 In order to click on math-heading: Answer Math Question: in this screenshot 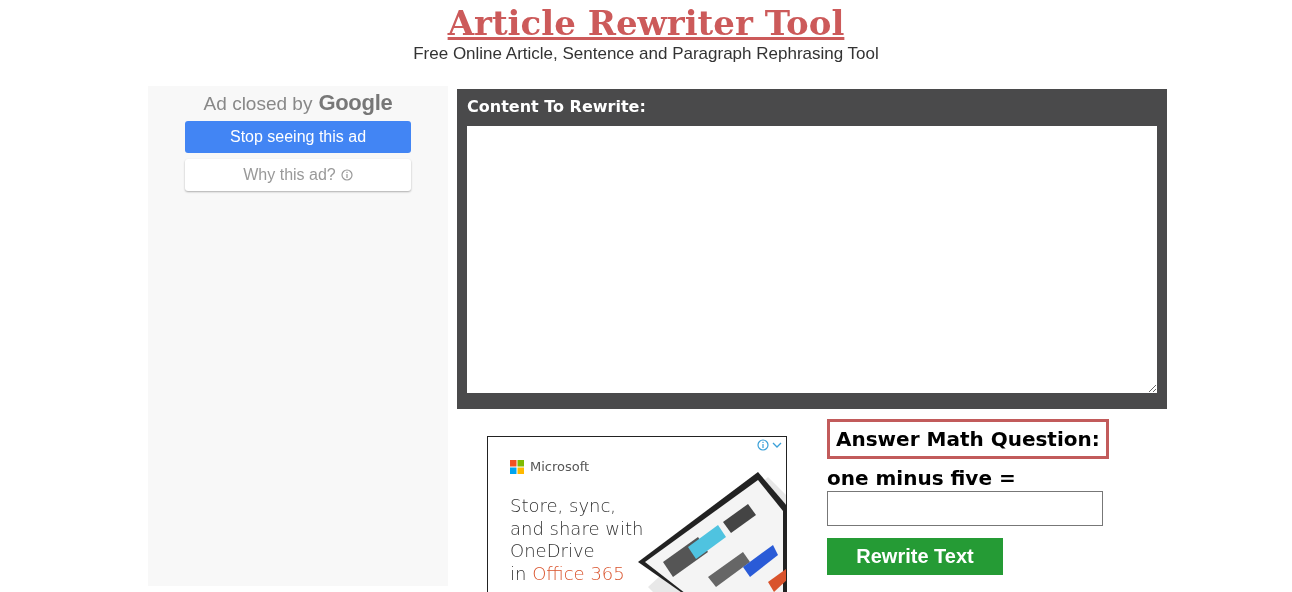, I will do `click(968, 439)`.